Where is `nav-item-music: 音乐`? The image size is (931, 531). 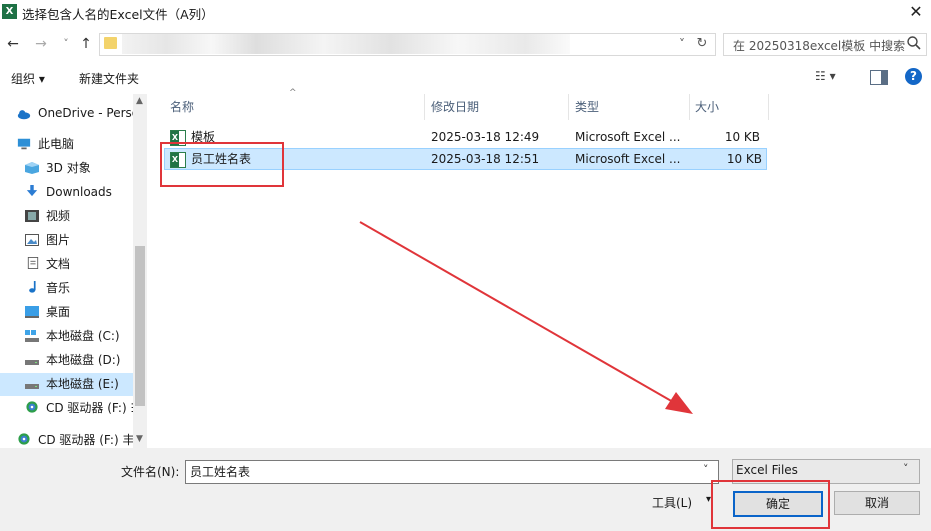 nav-item-music: 音乐 is located at coordinates (66, 288).